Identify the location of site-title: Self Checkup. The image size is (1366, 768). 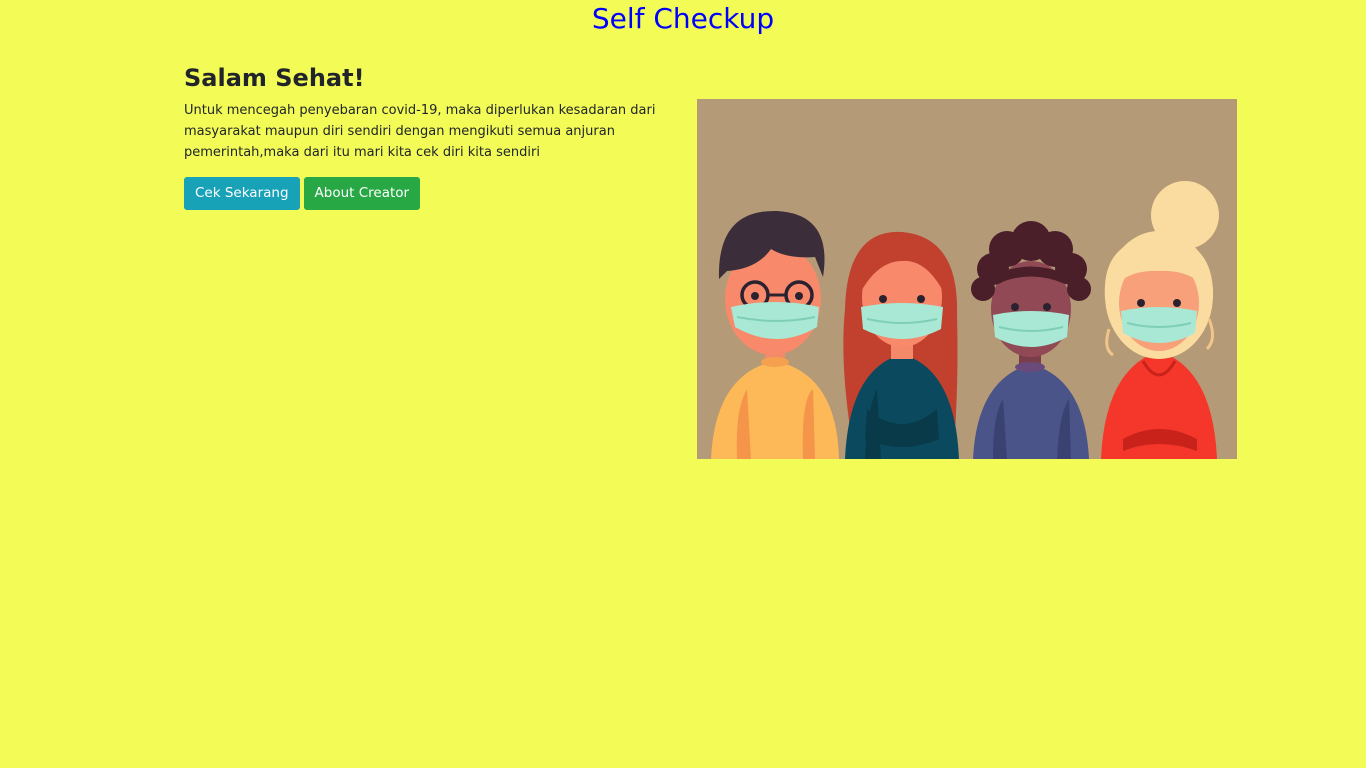
(683, 18).